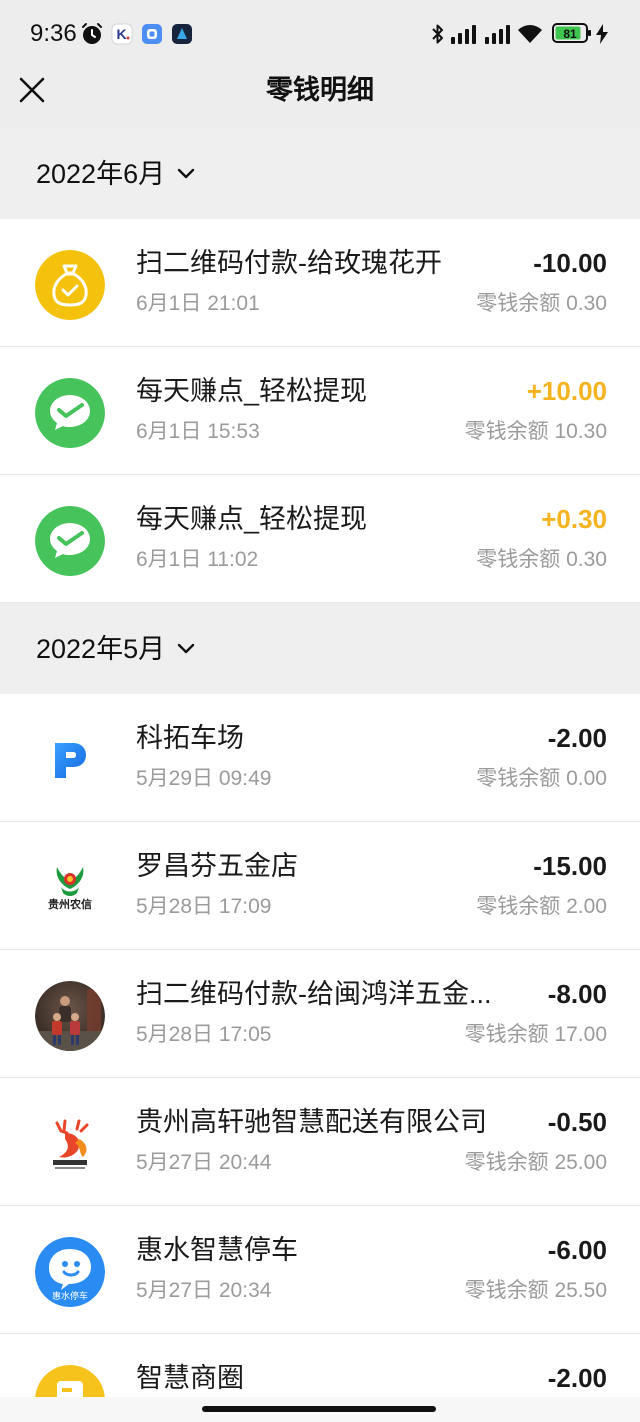 Image resolution: width=640 pixels, height=1422 pixels. What do you see at coordinates (530, 34) in the screenshot?
I see `wifi-icon` at bounding box center [530, 34].